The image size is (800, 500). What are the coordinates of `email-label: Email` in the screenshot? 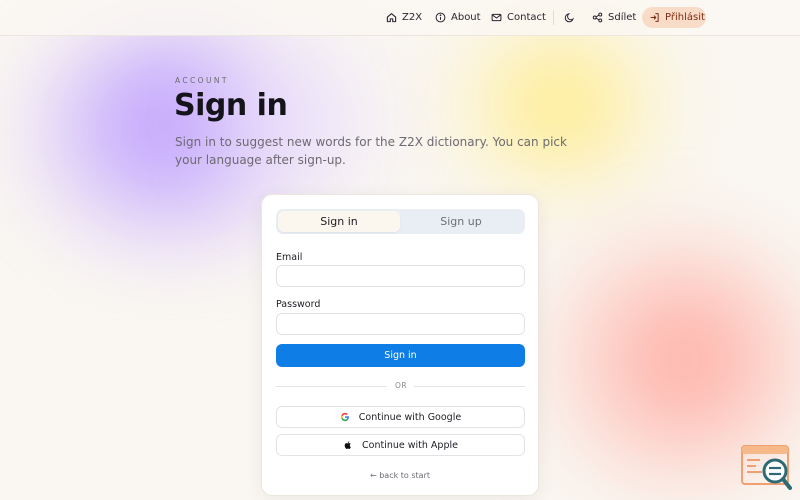 It's located at (289, 257).